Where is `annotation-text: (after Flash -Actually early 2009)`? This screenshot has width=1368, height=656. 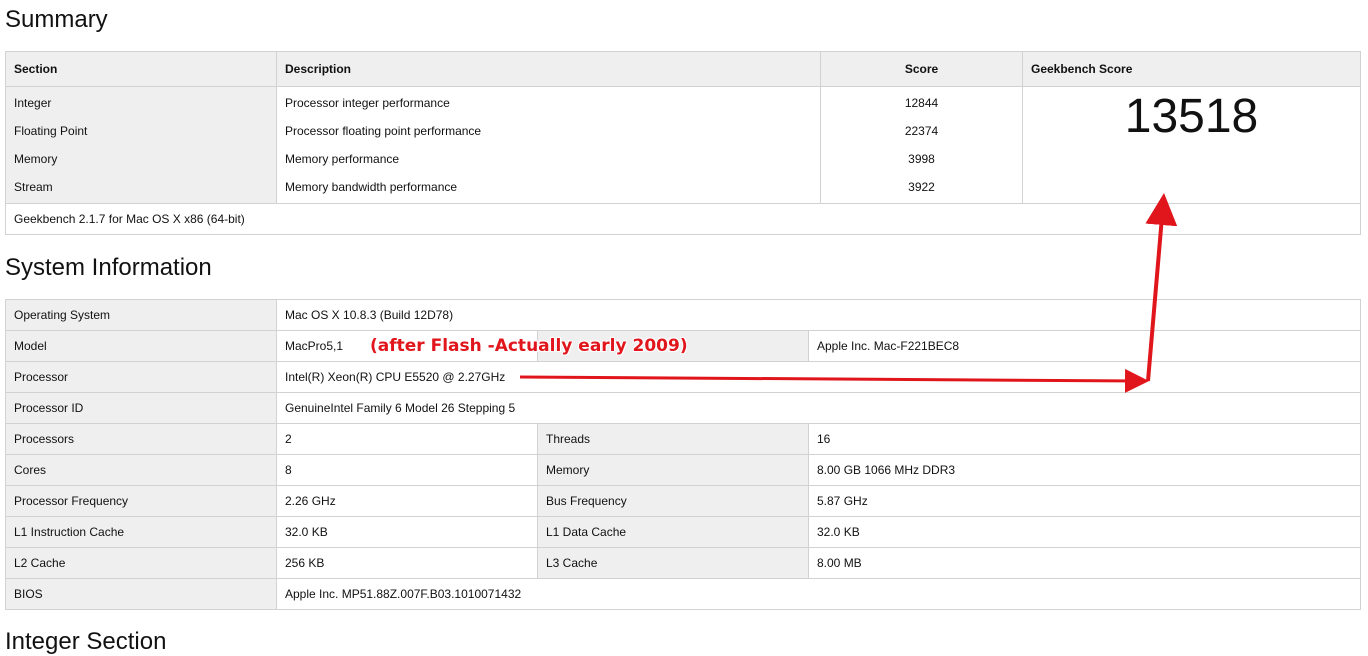 annotation-text: (after Flash -Actually early 2009) is located at coordinates (529, 346).